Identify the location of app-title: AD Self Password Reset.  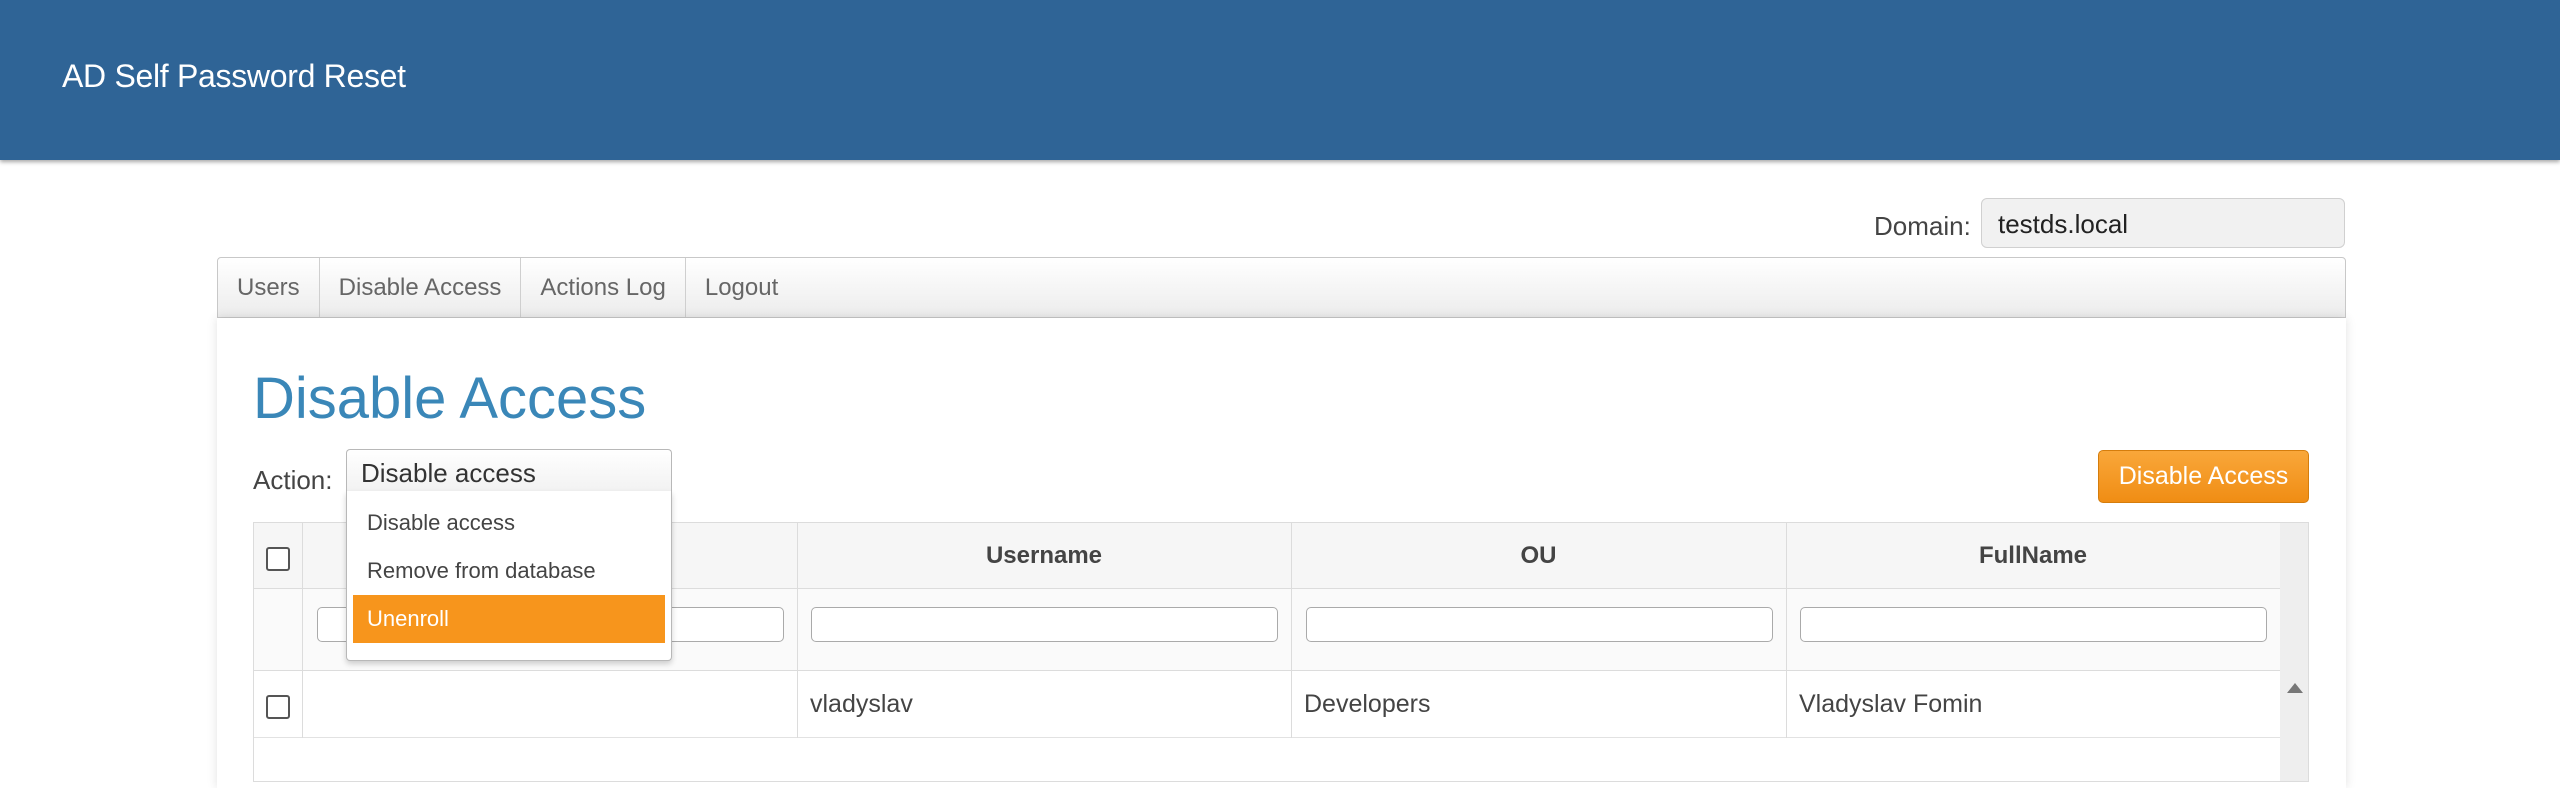
(234, 76).